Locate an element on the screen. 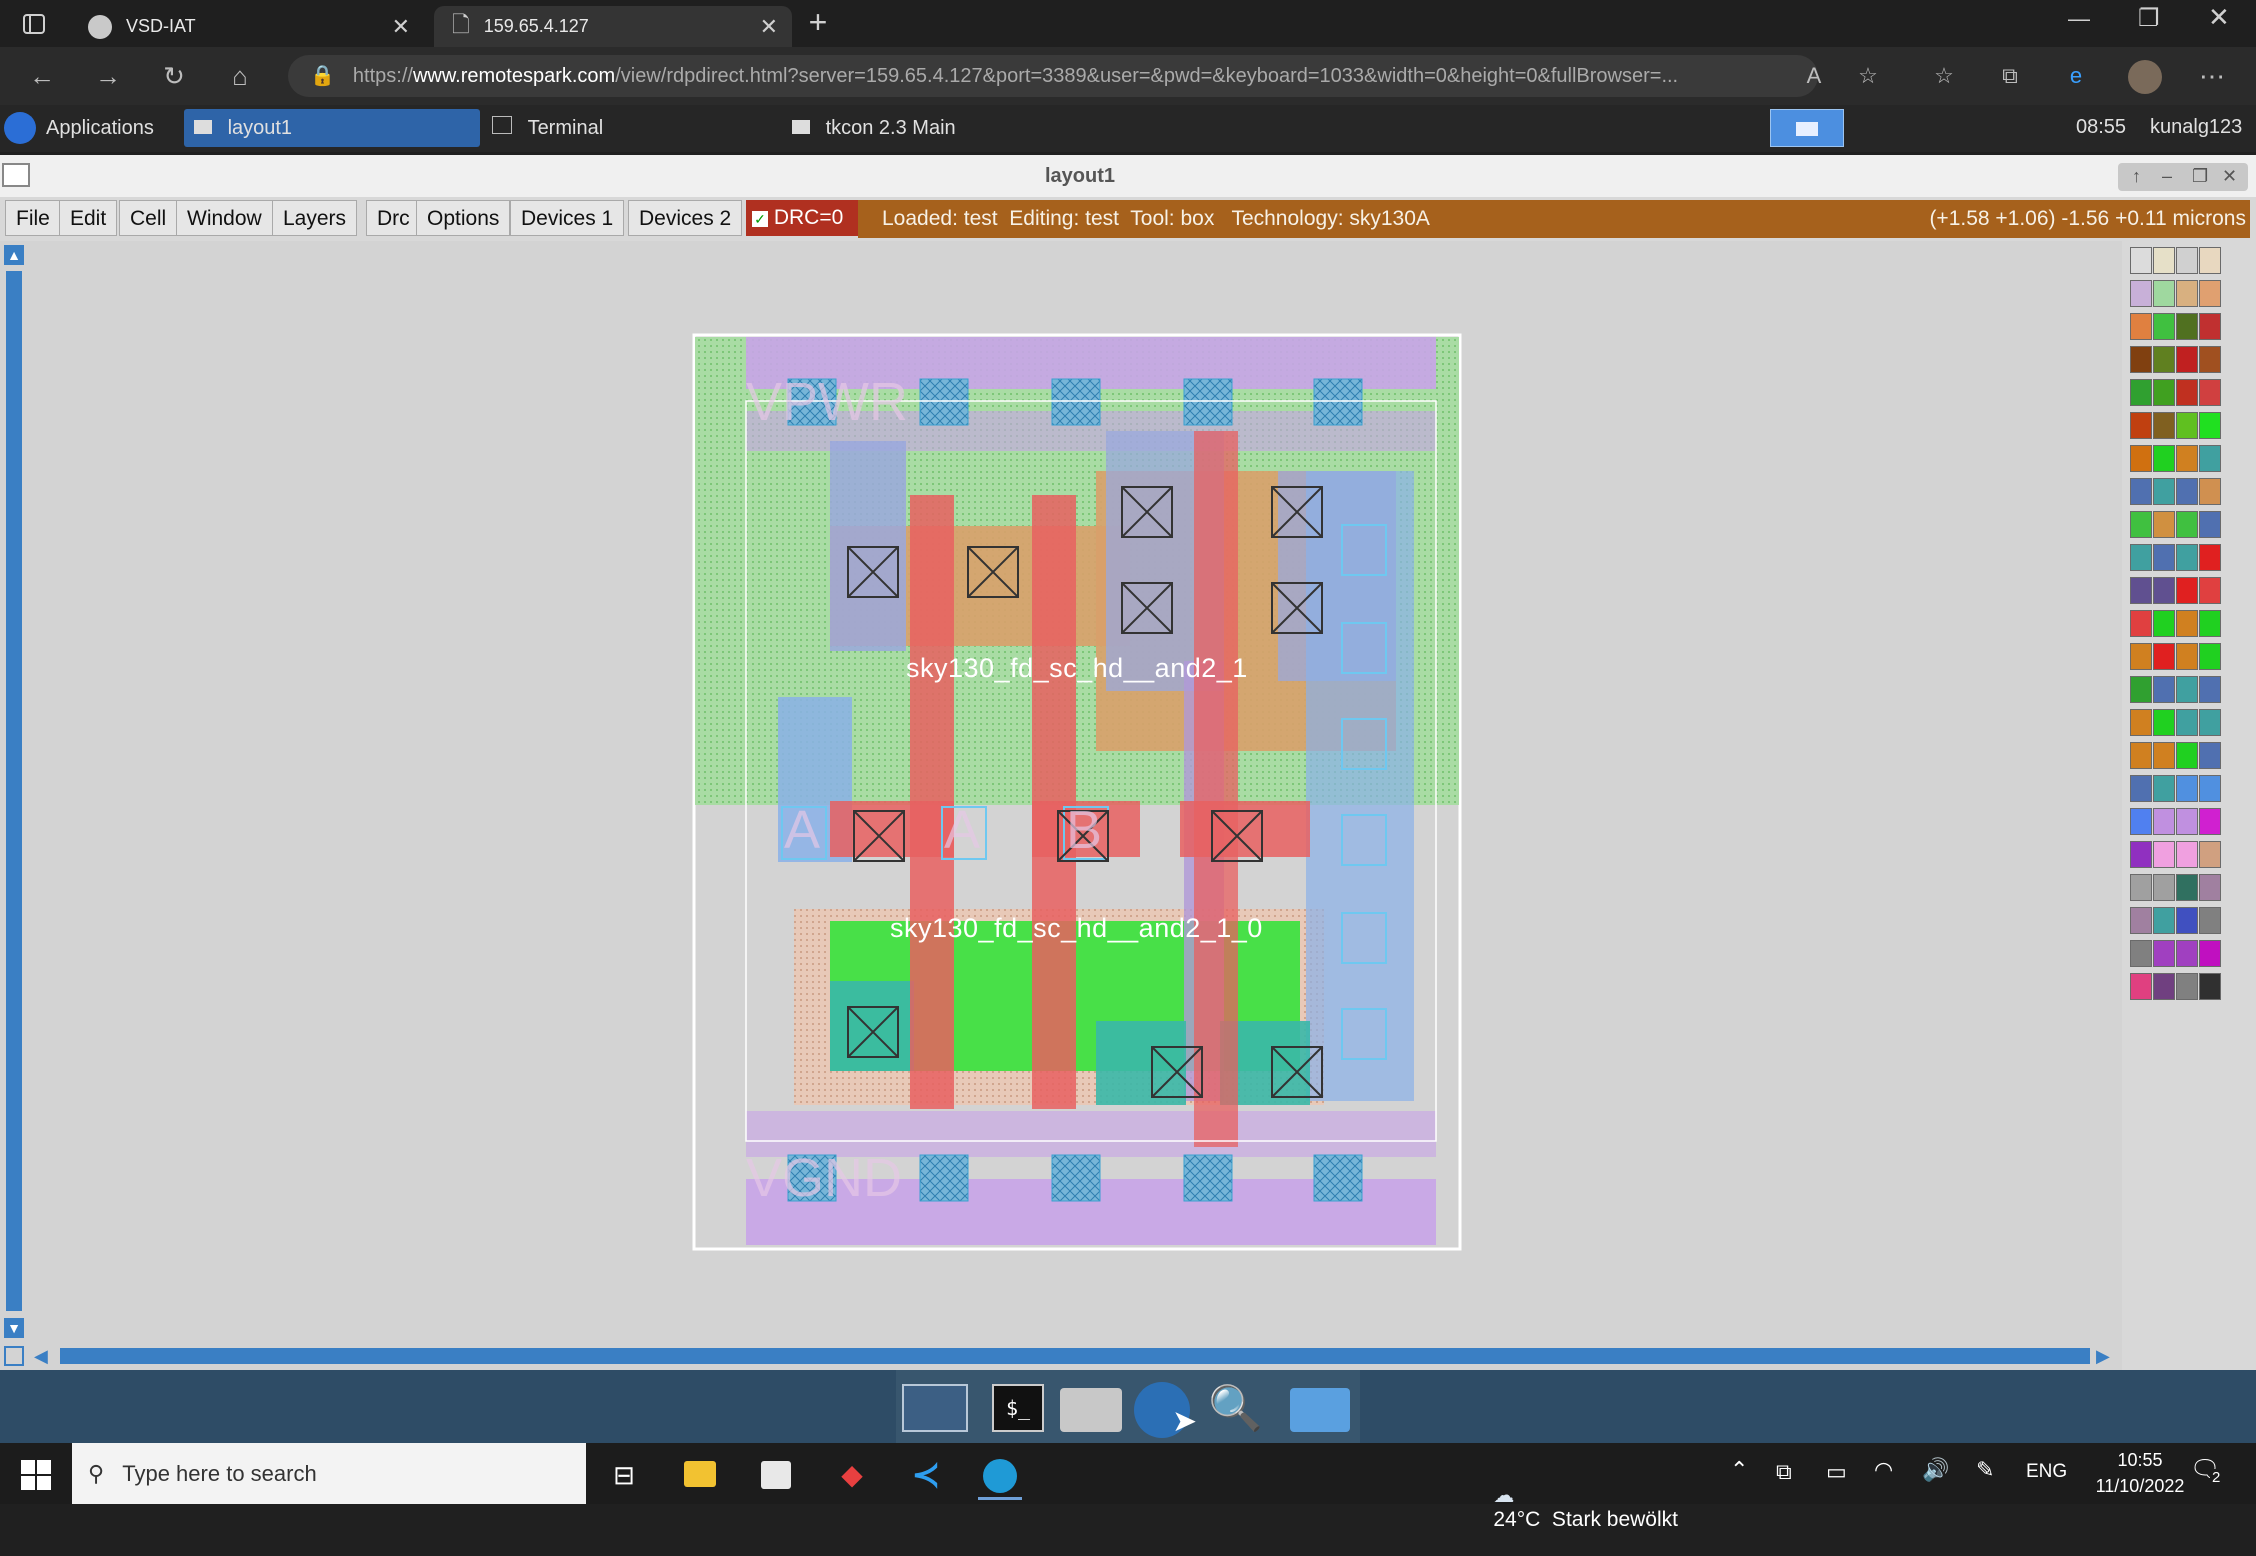  notifications-icon: 🗨 2 is located at coordinates (2208, 1473).